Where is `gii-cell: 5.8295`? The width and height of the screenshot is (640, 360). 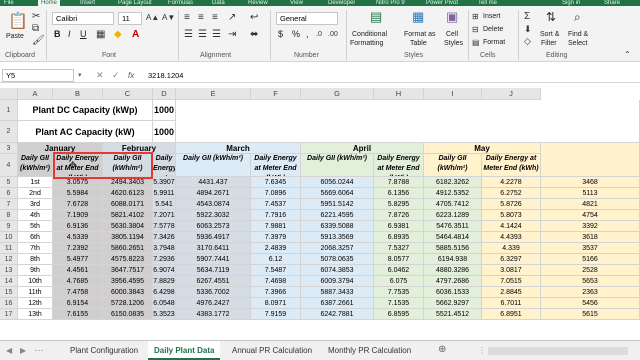 gii-cell: 5.8295 is located at coordinates (399, 204).